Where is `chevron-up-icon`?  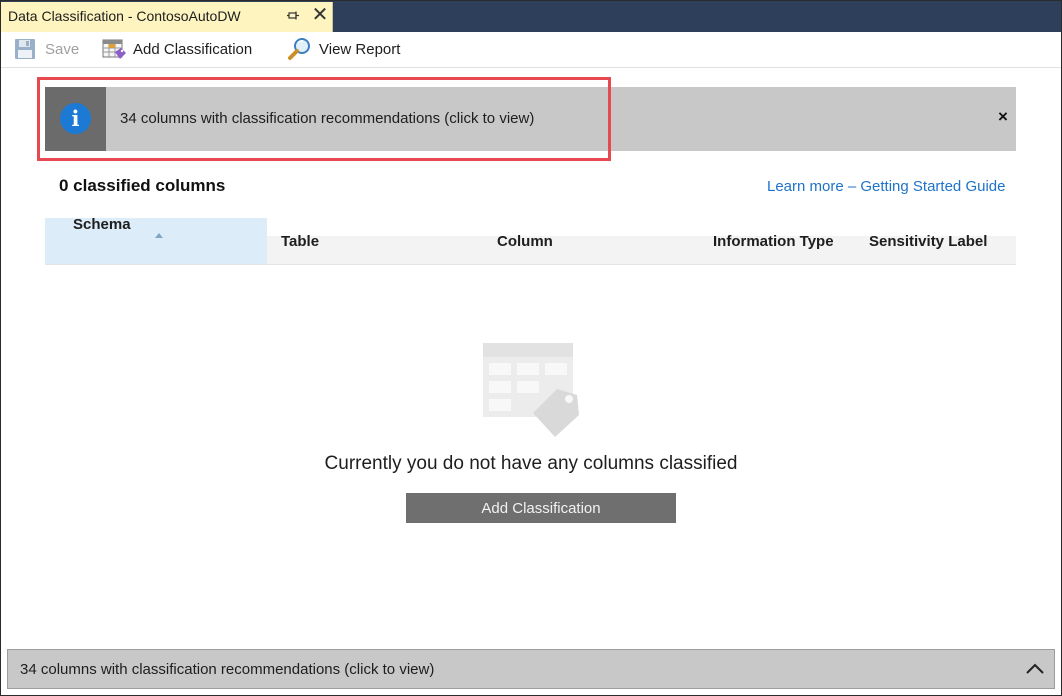
chevron-up-icon is located at coordinates (1035, 669).